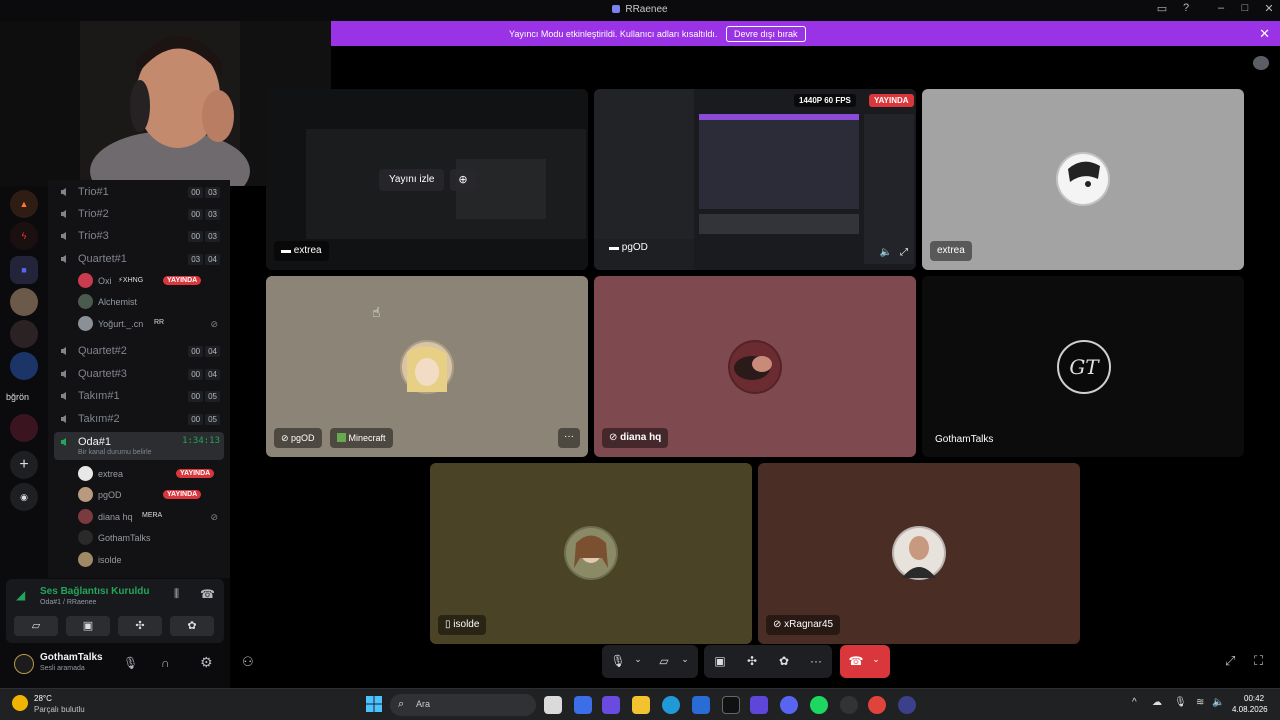 The image size is (1280, 720). Describe the element at coordinates (88, 626) in the screenshot. I see `screen-share-button: ▣` at that location.